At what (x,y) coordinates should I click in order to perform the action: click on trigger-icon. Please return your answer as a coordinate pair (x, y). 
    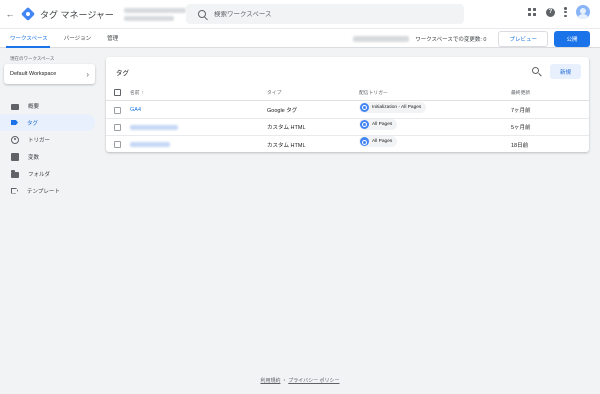
    Looking at the image, I should click on (15, 139).